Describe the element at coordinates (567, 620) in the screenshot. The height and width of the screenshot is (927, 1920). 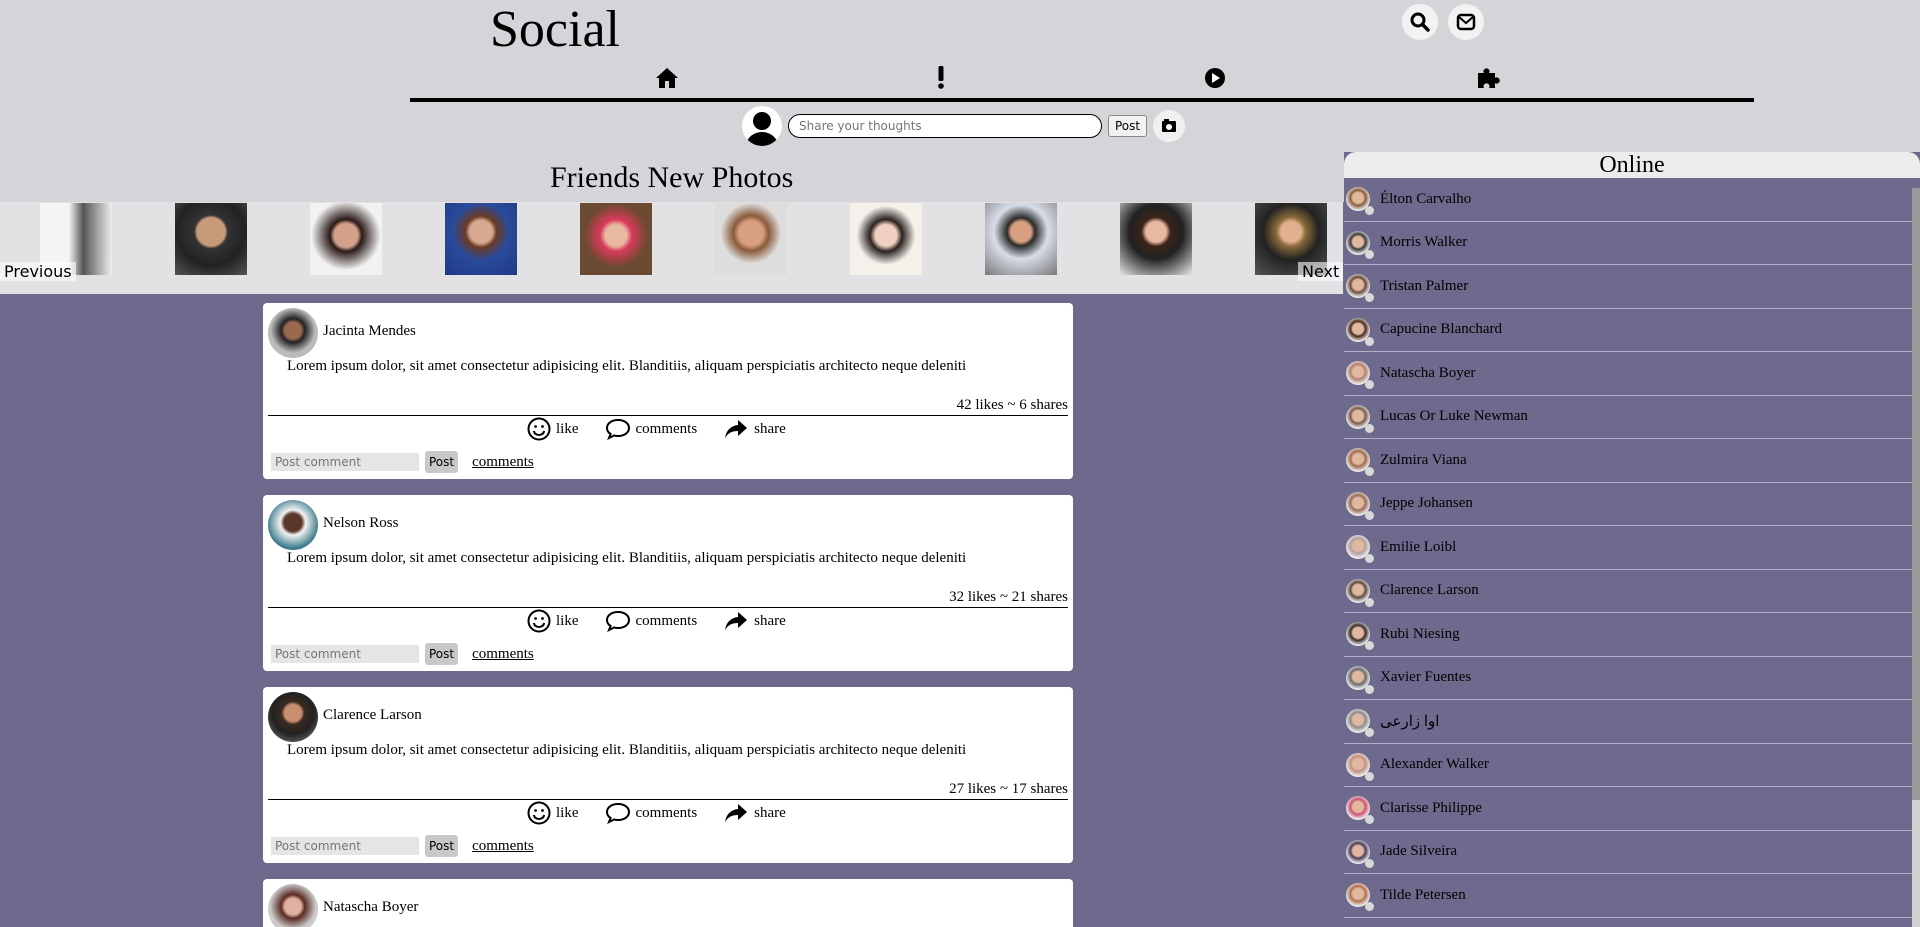
I see `like-label: like` at that location.